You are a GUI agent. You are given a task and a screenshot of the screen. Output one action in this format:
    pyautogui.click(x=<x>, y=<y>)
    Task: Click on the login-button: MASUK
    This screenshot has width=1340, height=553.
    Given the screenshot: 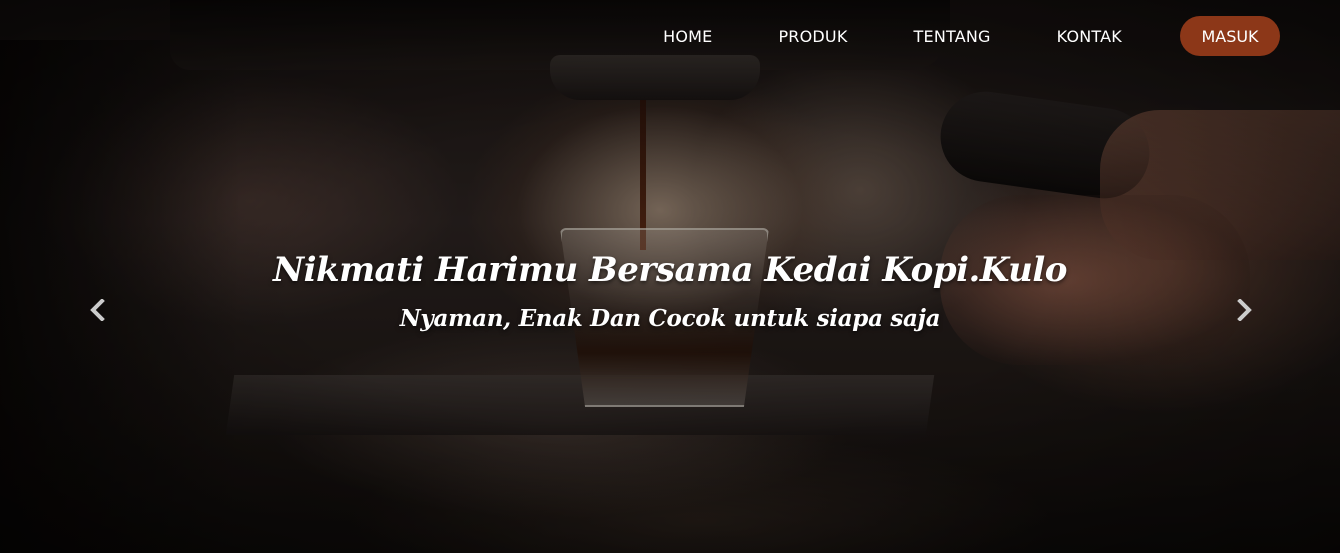 What is the action you would take?
    pyautogui.click(x=1230, y=36)
    